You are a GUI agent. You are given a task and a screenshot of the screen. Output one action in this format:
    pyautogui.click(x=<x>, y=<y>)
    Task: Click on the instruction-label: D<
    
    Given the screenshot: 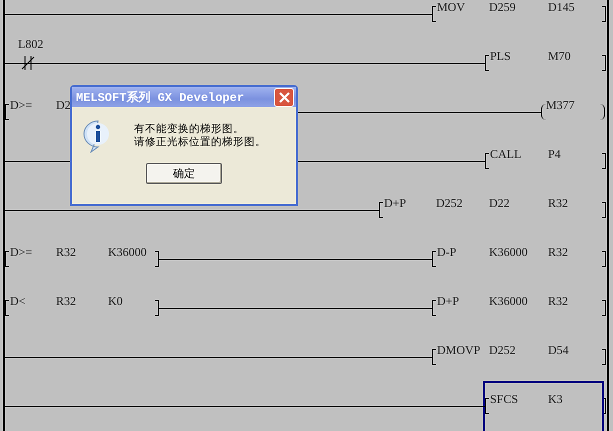 What is the action you would take?
    pyautogui.click(x=18, y=301)
    